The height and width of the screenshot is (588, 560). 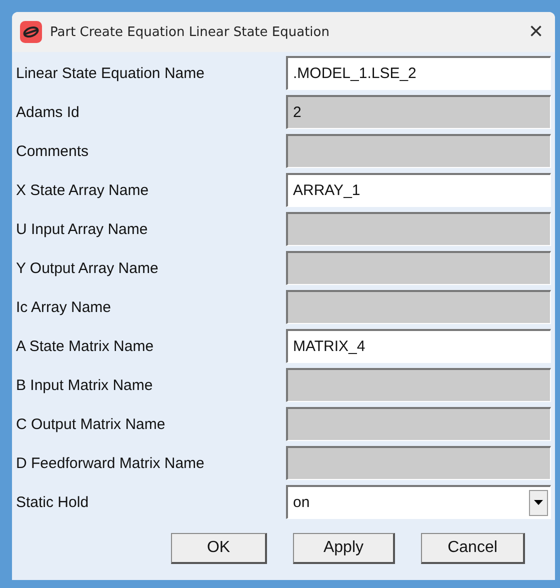 What do you see at coordinates (190, 32) in the screenshot?
I see `window-title: Part Create Equation Linear State Equation` at bounding box center [190, 32].